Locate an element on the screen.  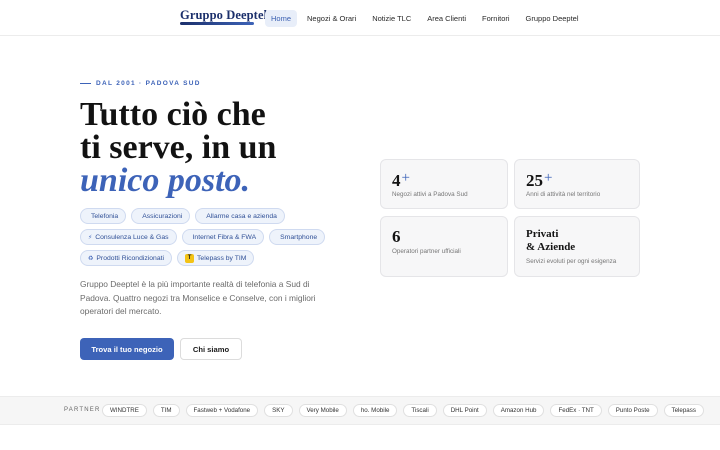
chip-label: Smartphone is located at coordinates (299, 237).